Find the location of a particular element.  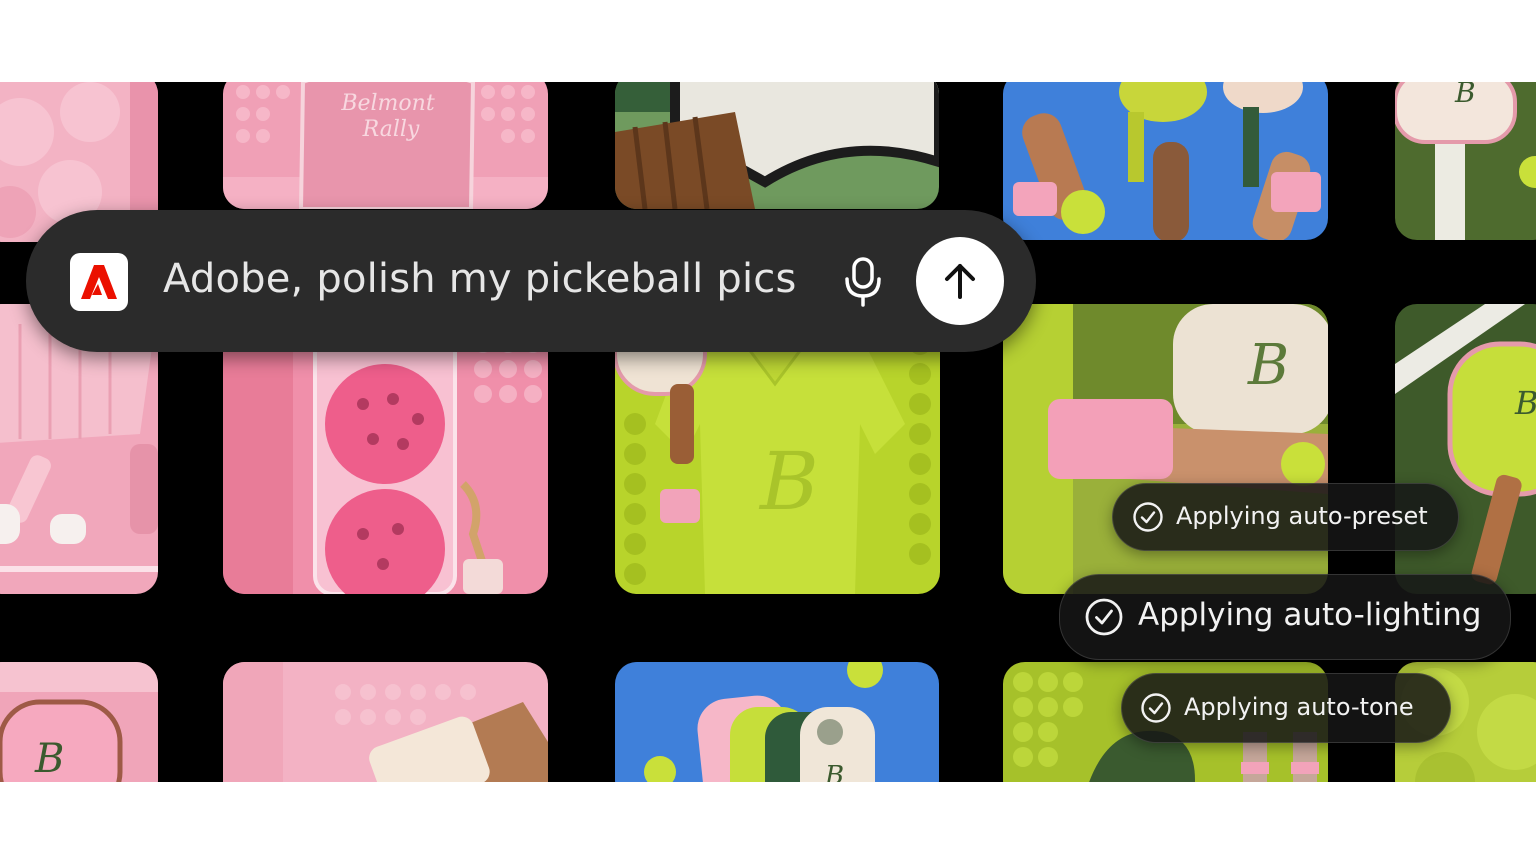

bag-text-rally: Rally is located at coordinates (391, 129).